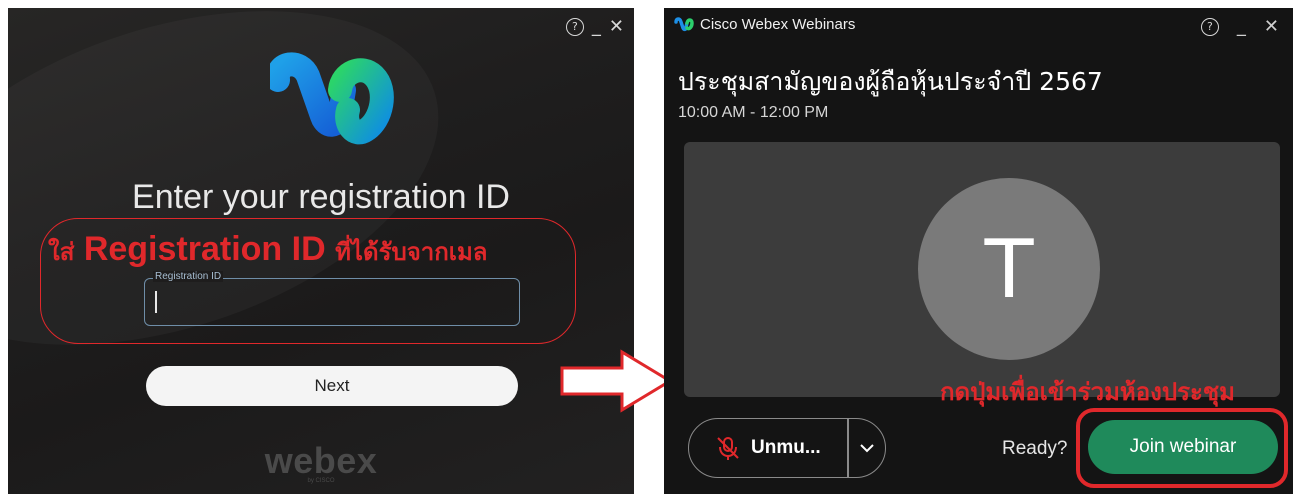  Describe the element at coordinates (321, 460) in the screenshot. I see `webex-wordmark: webex` at that location.